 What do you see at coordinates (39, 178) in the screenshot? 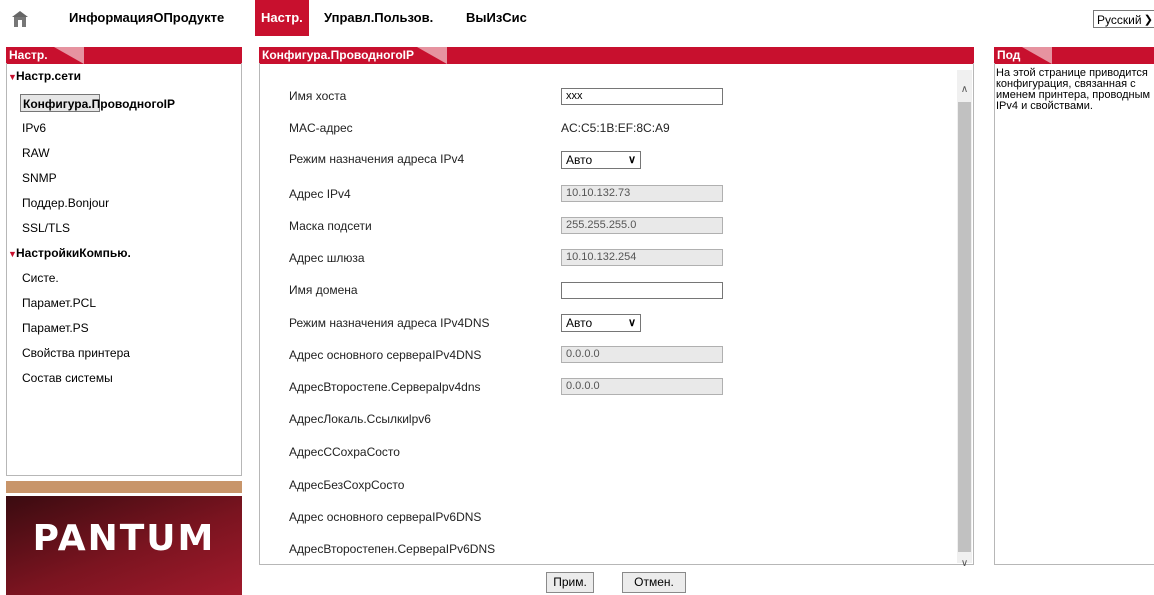
I see `menu-item-snmp: SNMP` at bounding box center [39, 178].